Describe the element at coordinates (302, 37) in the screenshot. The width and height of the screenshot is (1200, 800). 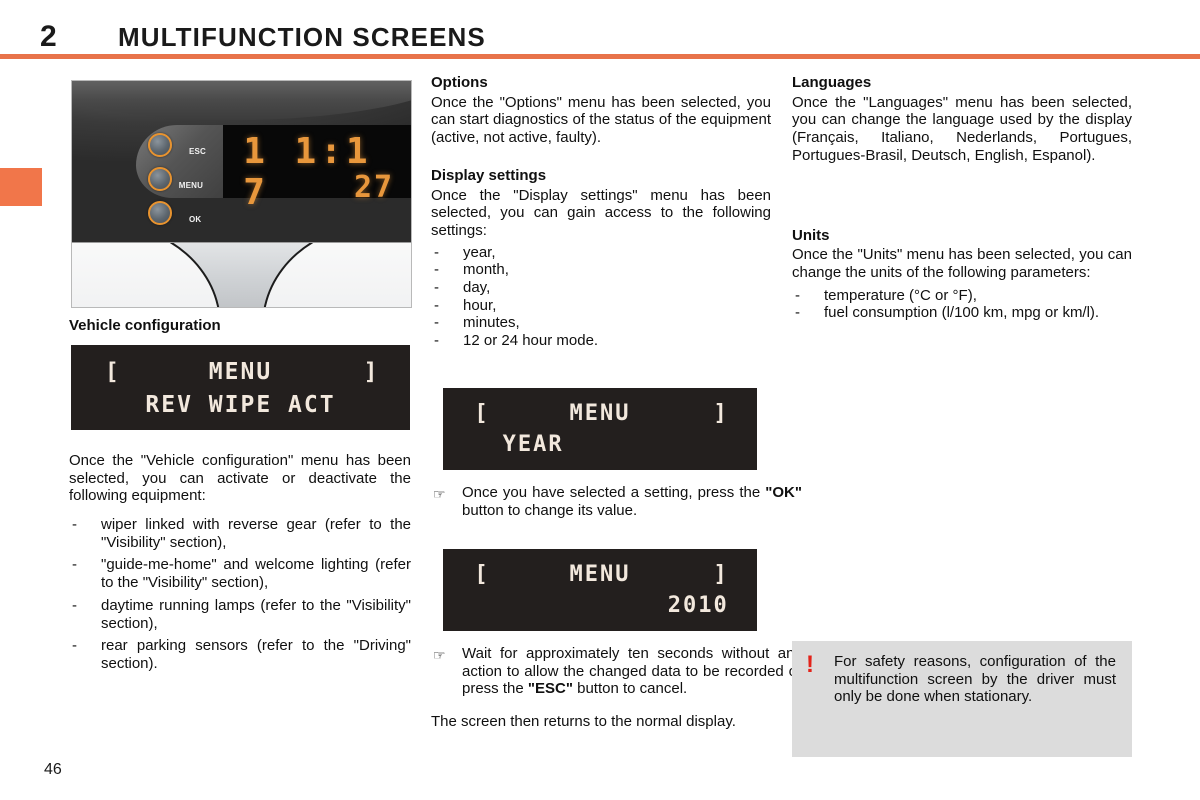
I see `page-title: MULTIFUNCTION SCREENS` at that location.